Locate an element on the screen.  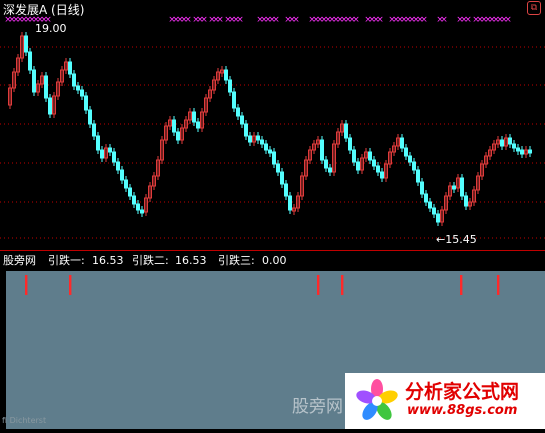
watermark-text: 股旁网 is located at coordinates (317, 407).